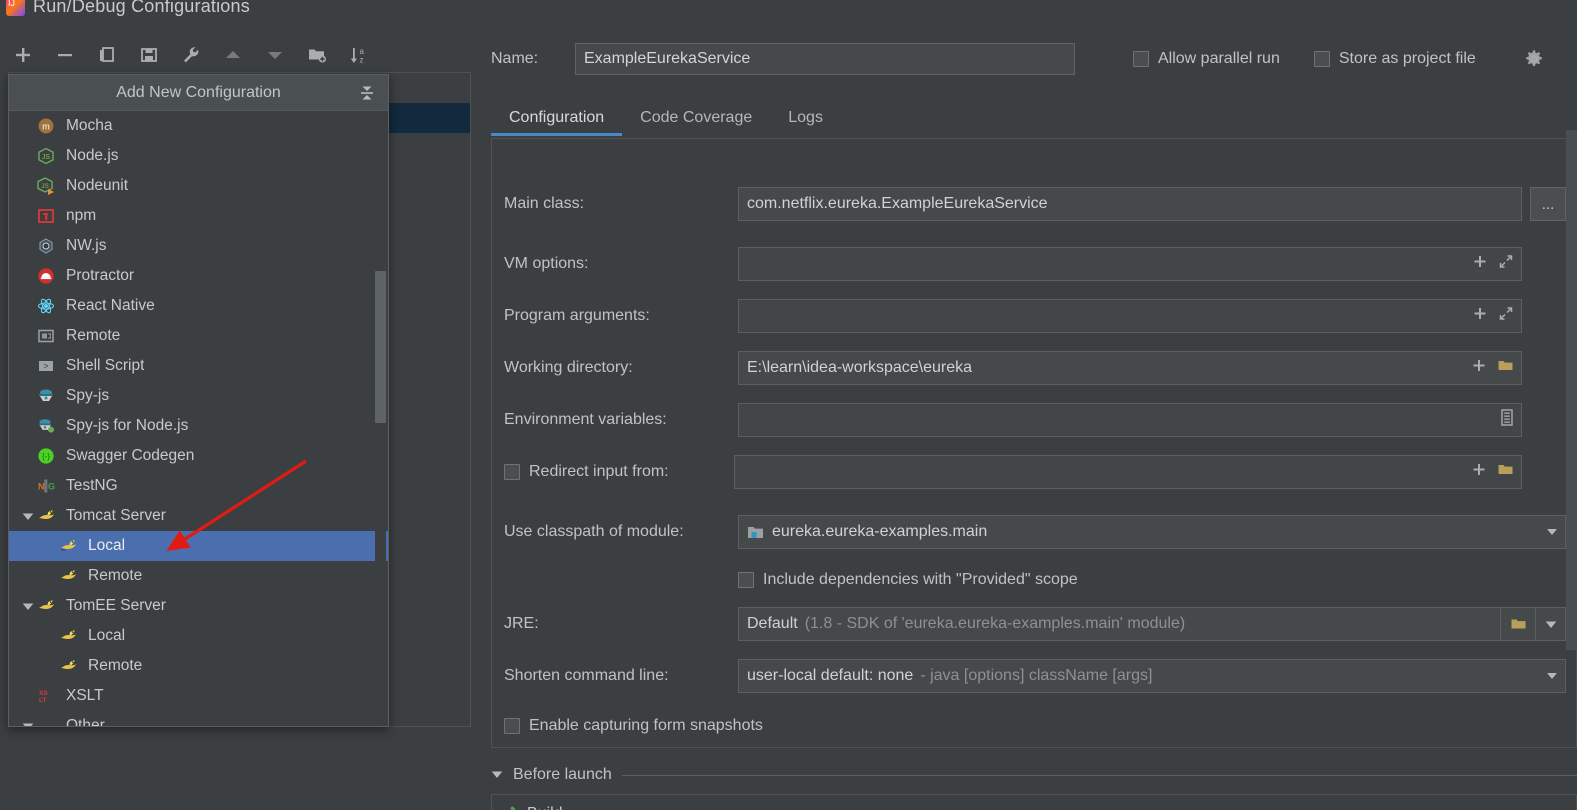 The height and width of the screenshot is (810, 1577). I want to click on configuration-type-item-mocha: m Mocha, so click(198, 126).